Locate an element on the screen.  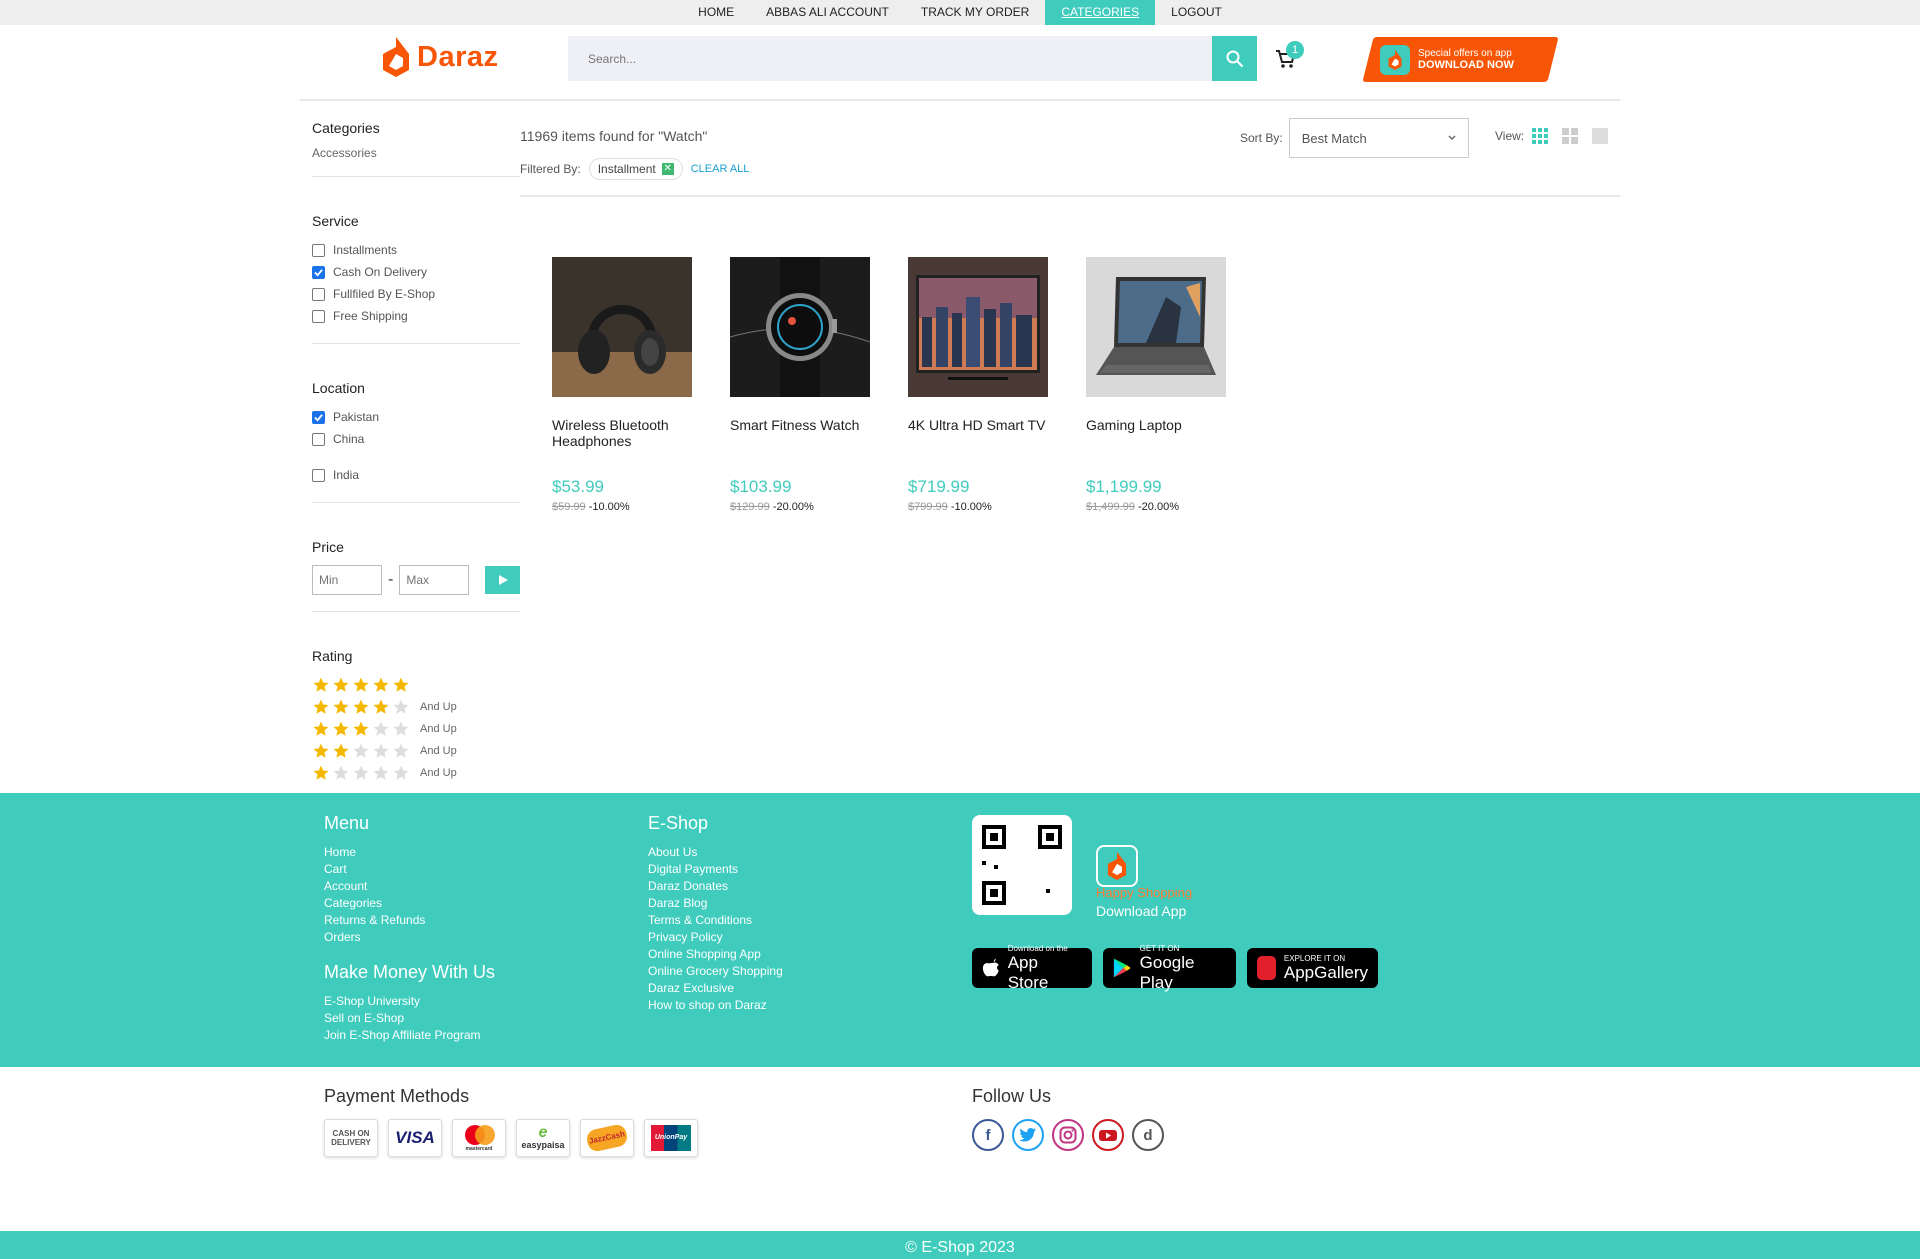
category-link-accessories: Accessories is located at coordinates (416, 153).